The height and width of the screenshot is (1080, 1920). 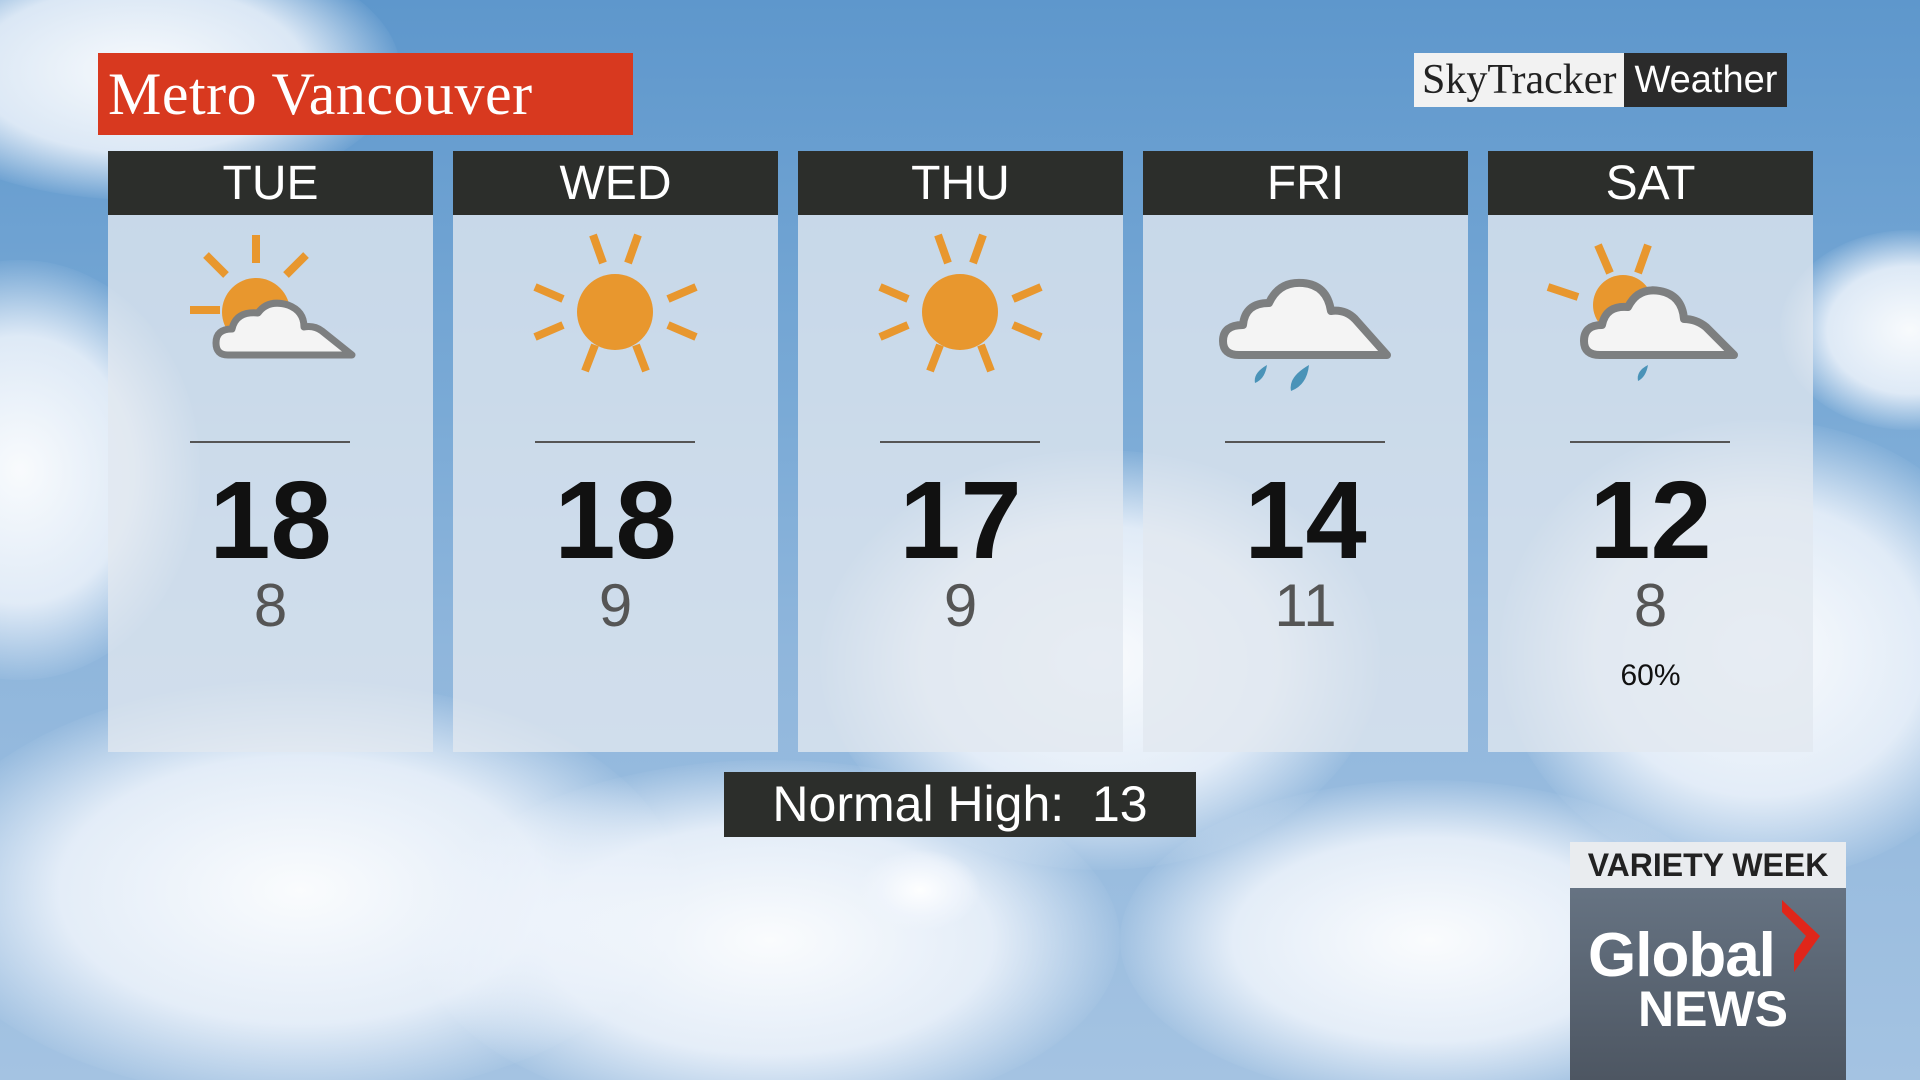 What do you see at coordinates (1706, 80) in the screenshot?
I see `logo-part2: Weather` at bounding box center [1706, 80].